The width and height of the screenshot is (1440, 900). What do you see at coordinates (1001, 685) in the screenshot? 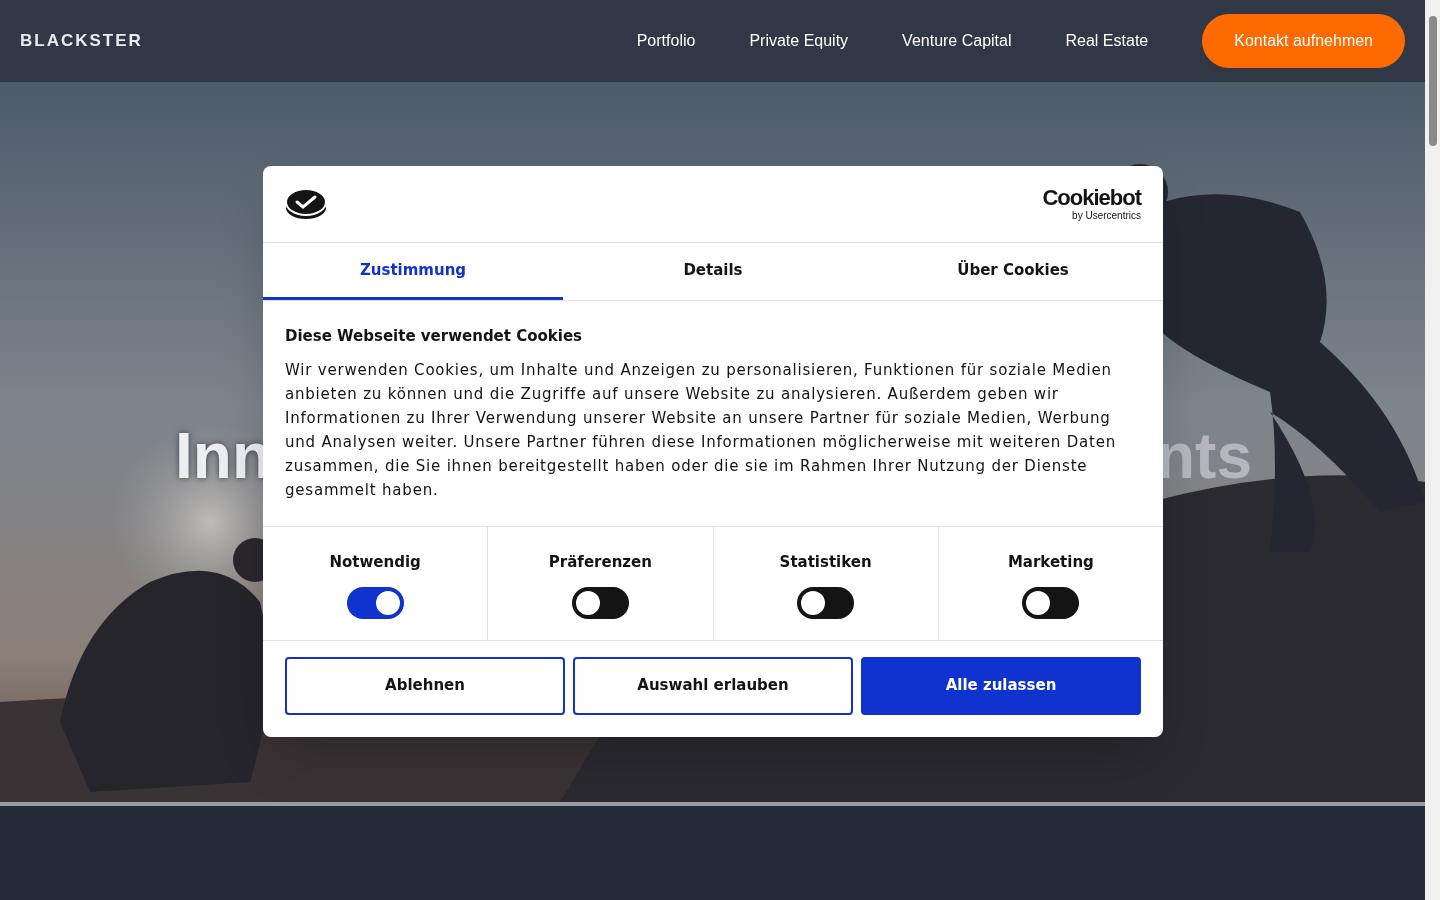
I see `consent-button: Alle zulassen` at bounding box center [1001, 685].